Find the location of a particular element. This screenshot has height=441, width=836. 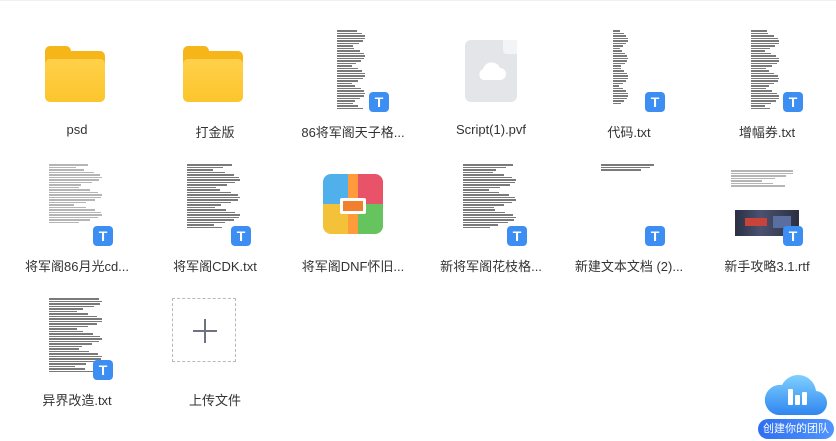

file-name: 增幅券.txt is located at coordinates (767, 132).